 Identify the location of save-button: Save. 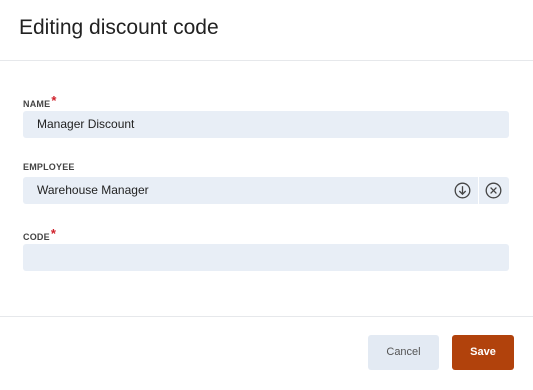
(483, 352).